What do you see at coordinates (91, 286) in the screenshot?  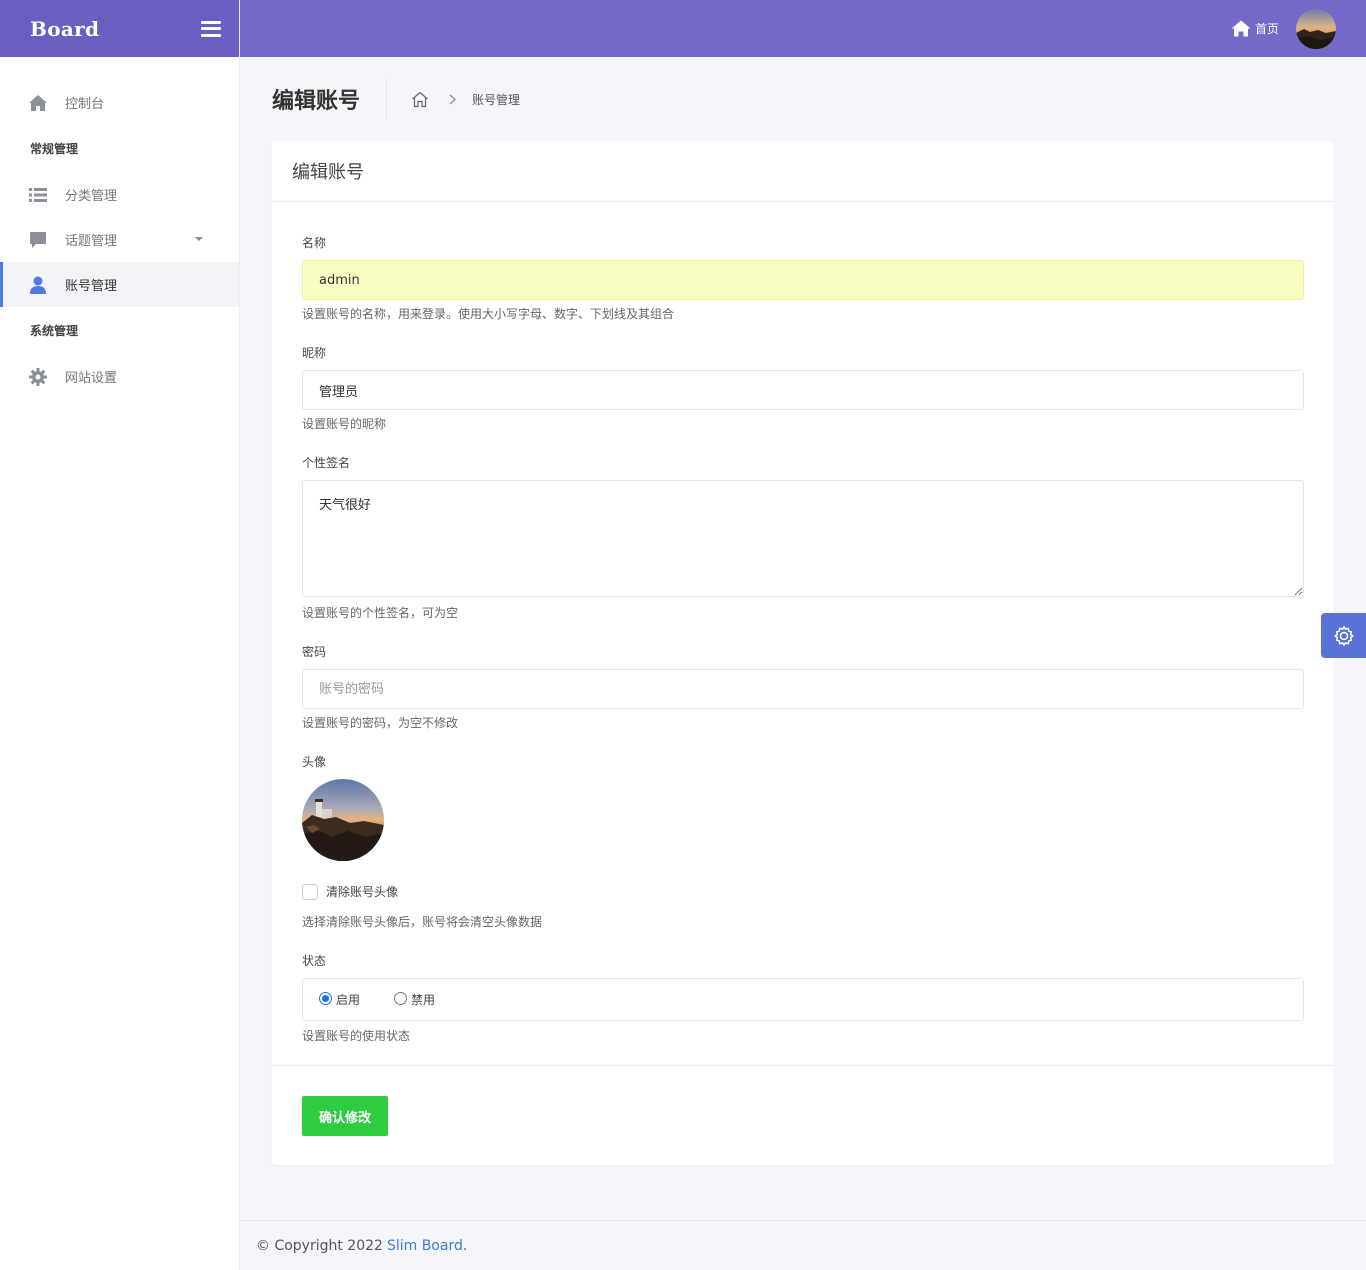 I see `sidebar-item-label: 账号管理` at bounding box center [91, 286].